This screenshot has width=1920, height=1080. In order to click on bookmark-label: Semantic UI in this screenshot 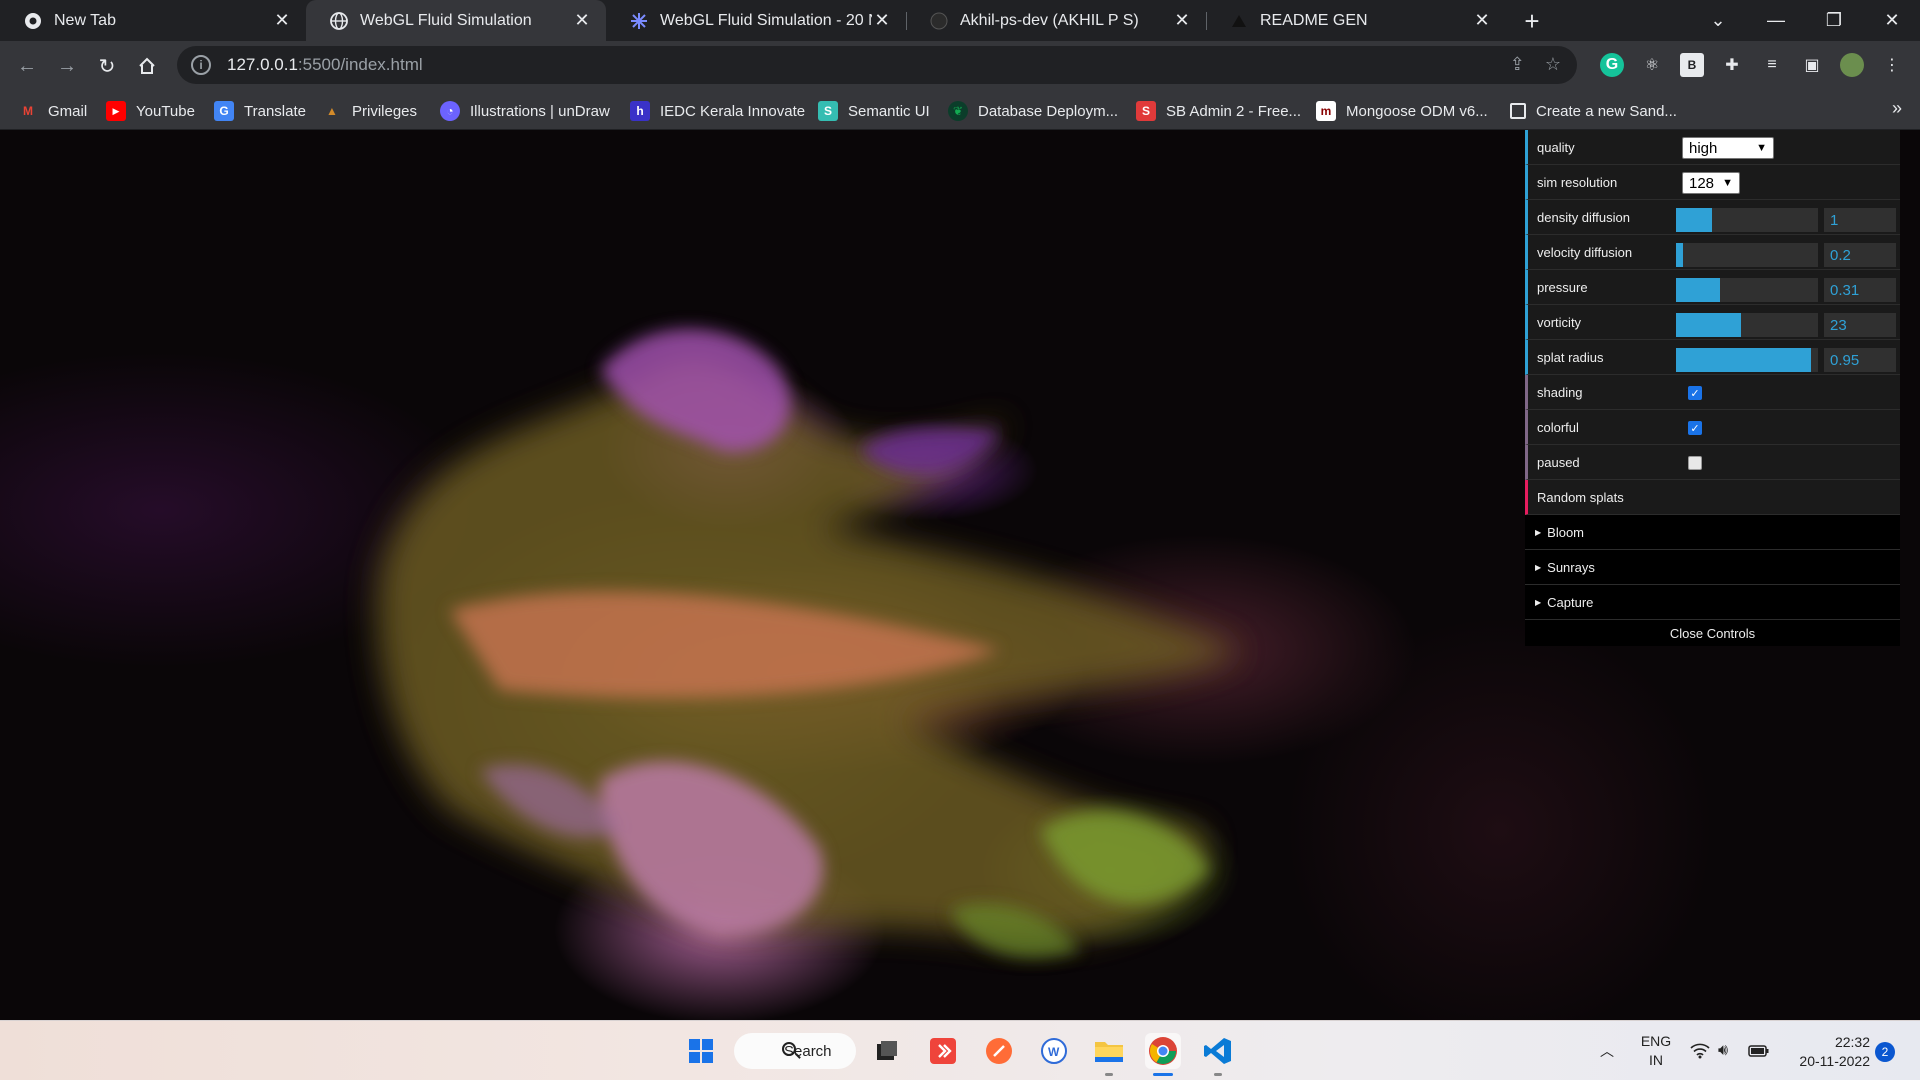, I will do `click(889, 111)`.